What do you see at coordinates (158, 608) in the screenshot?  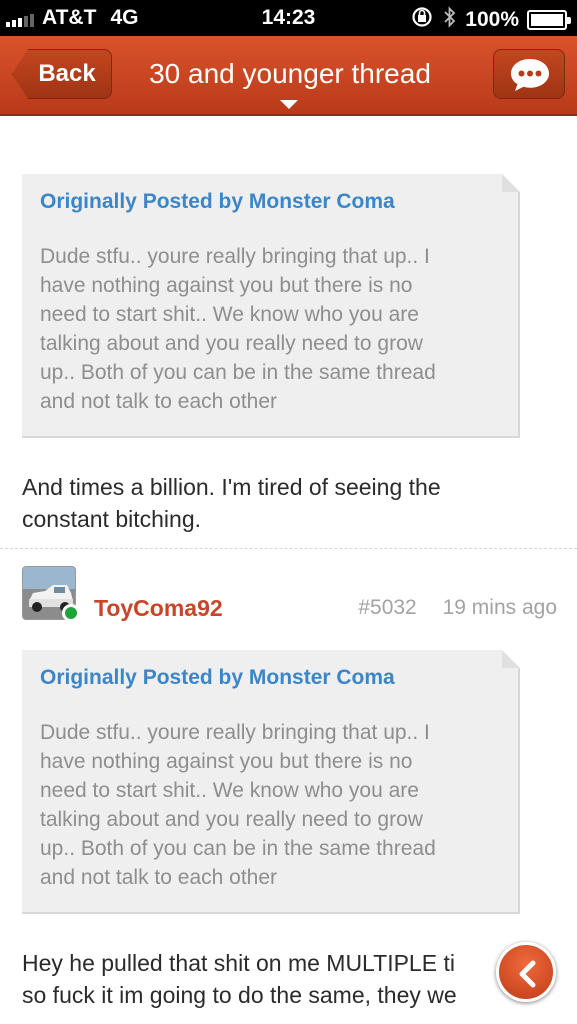 I see `post-username: ToyComa92` at bounding box center [158, 608].